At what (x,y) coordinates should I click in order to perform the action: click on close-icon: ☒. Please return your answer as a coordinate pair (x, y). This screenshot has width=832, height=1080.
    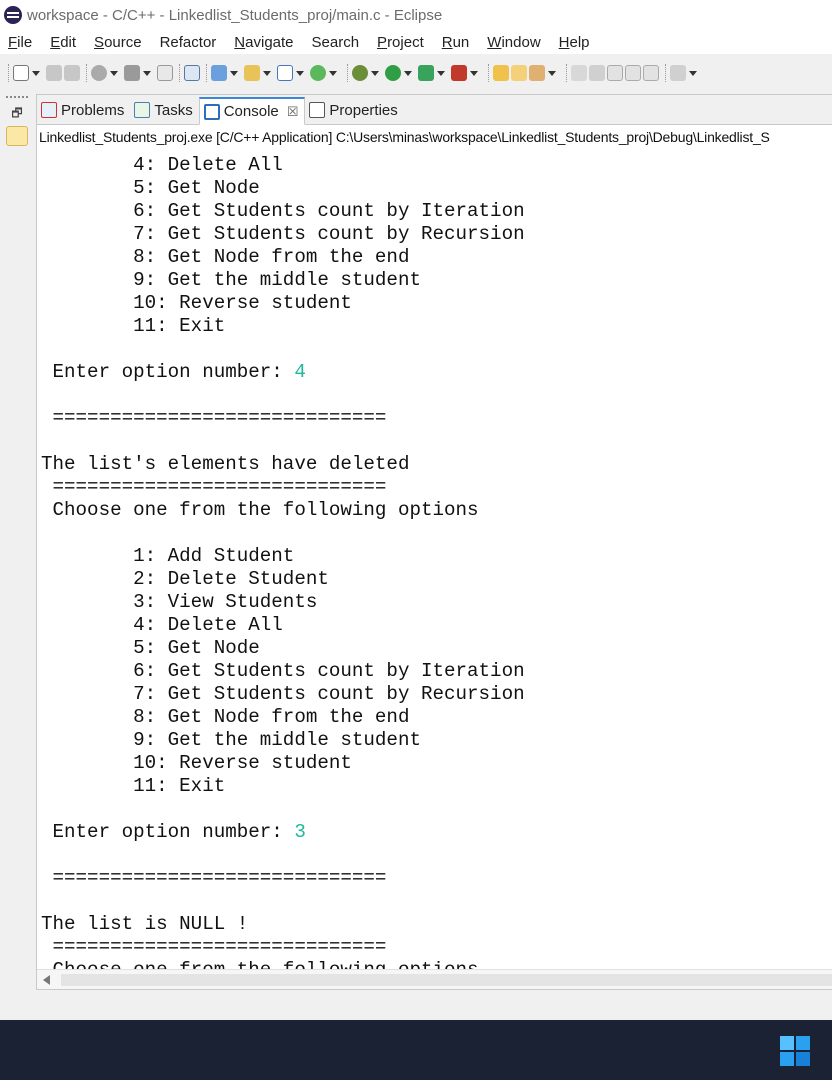
    Looking at the image, I should click on (293, 112).